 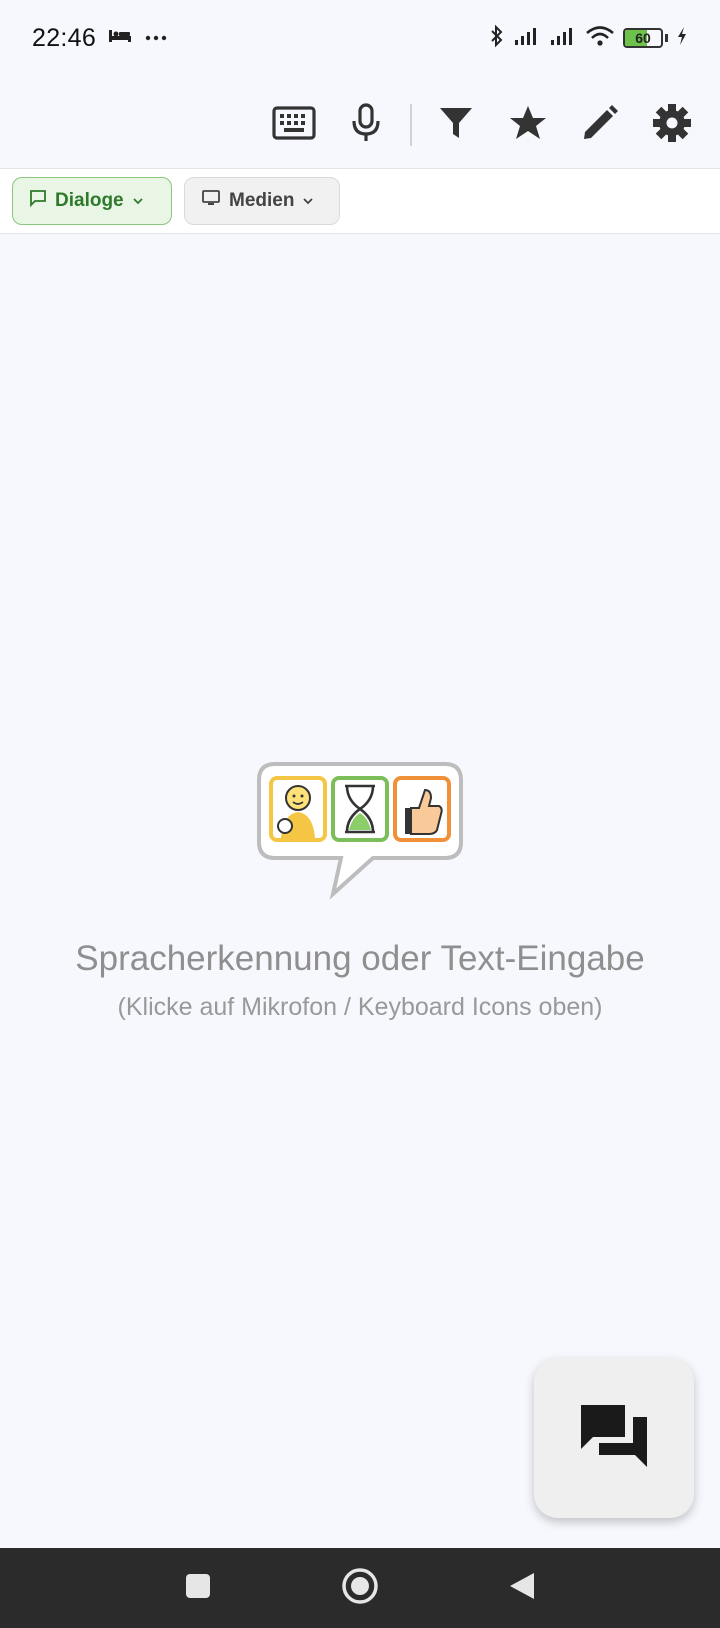 I want to click on status-right: 60, so click(x=588, y=38).